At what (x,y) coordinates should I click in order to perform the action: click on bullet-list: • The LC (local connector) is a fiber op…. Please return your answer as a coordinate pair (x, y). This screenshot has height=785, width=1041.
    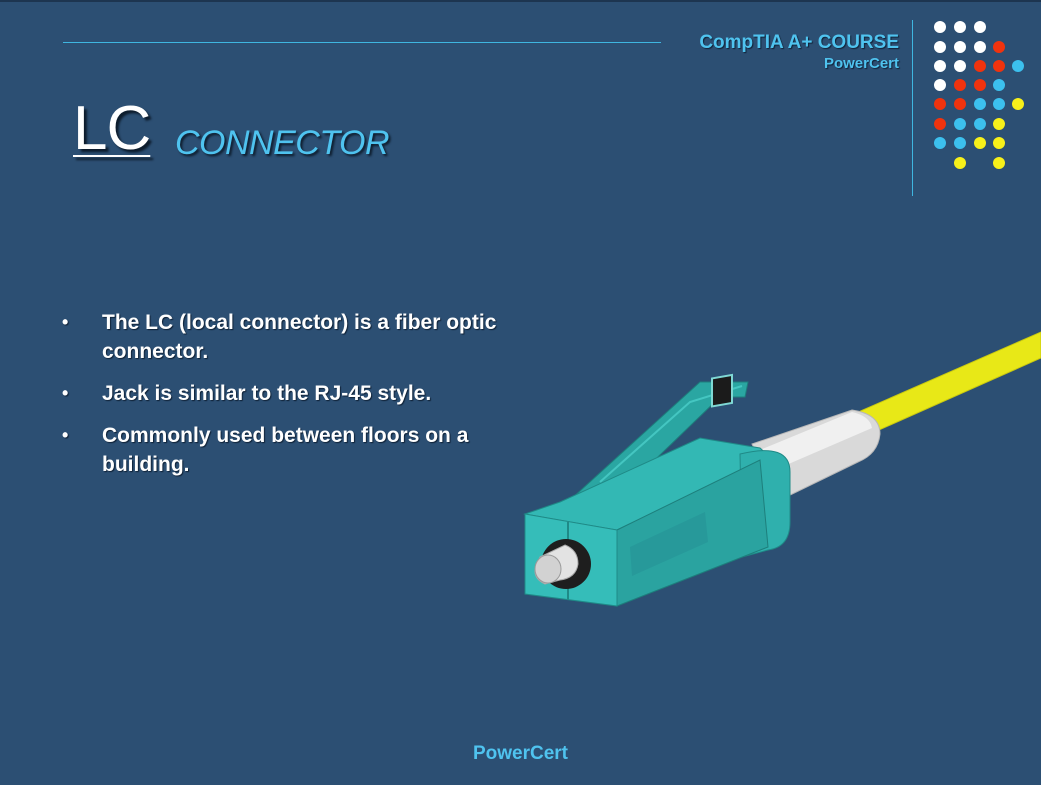
    Looking at the image, I should click on (282, 400).